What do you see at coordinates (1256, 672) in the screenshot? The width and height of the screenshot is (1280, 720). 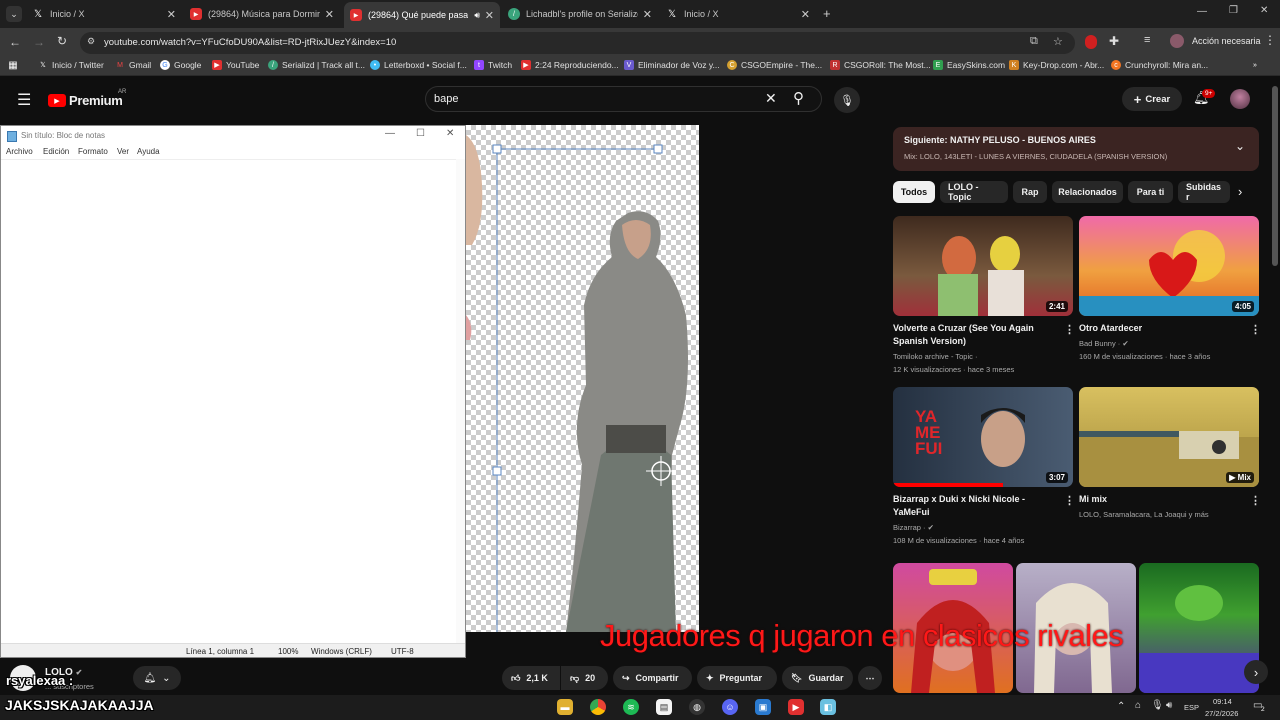 I see `shorts-next-icon: ›` at bounding box center [1256, 672].